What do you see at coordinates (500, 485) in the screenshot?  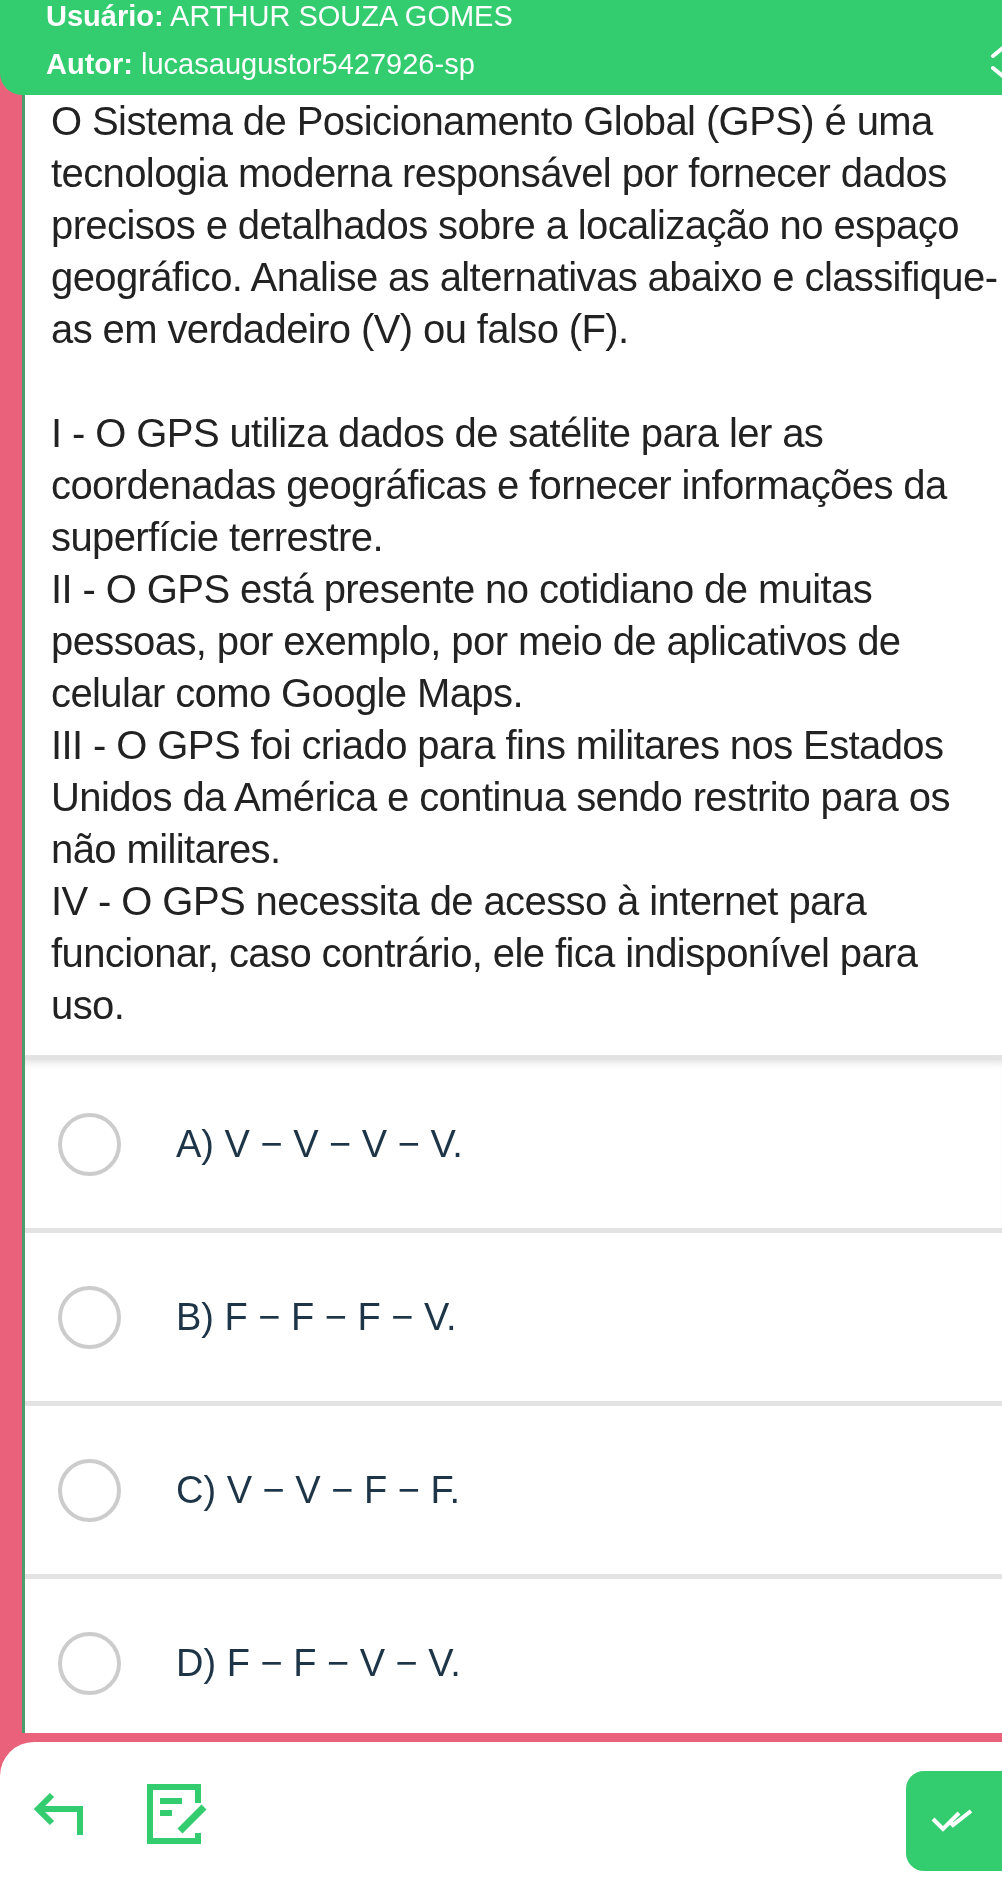 I see `statement-item: I - O GPS utiliza dados de satélite para ler as coordenadas geográficas e fornecer informações da superfície terrestre.` at bounding box center [500, 485].